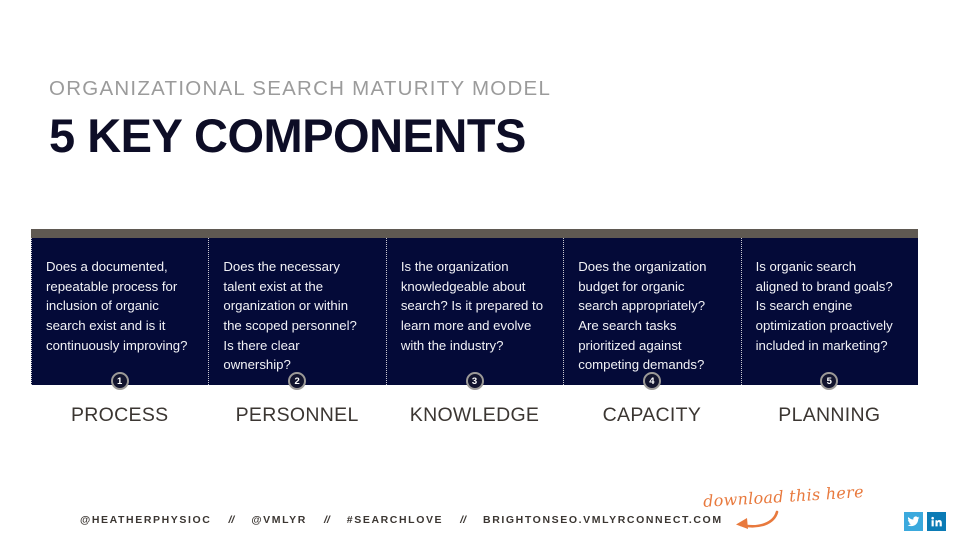 This screenshot has width=955, height=537. Describe the element at coordinates (474, 233) in the screenshot. I see `panel-top-bar` at that location.